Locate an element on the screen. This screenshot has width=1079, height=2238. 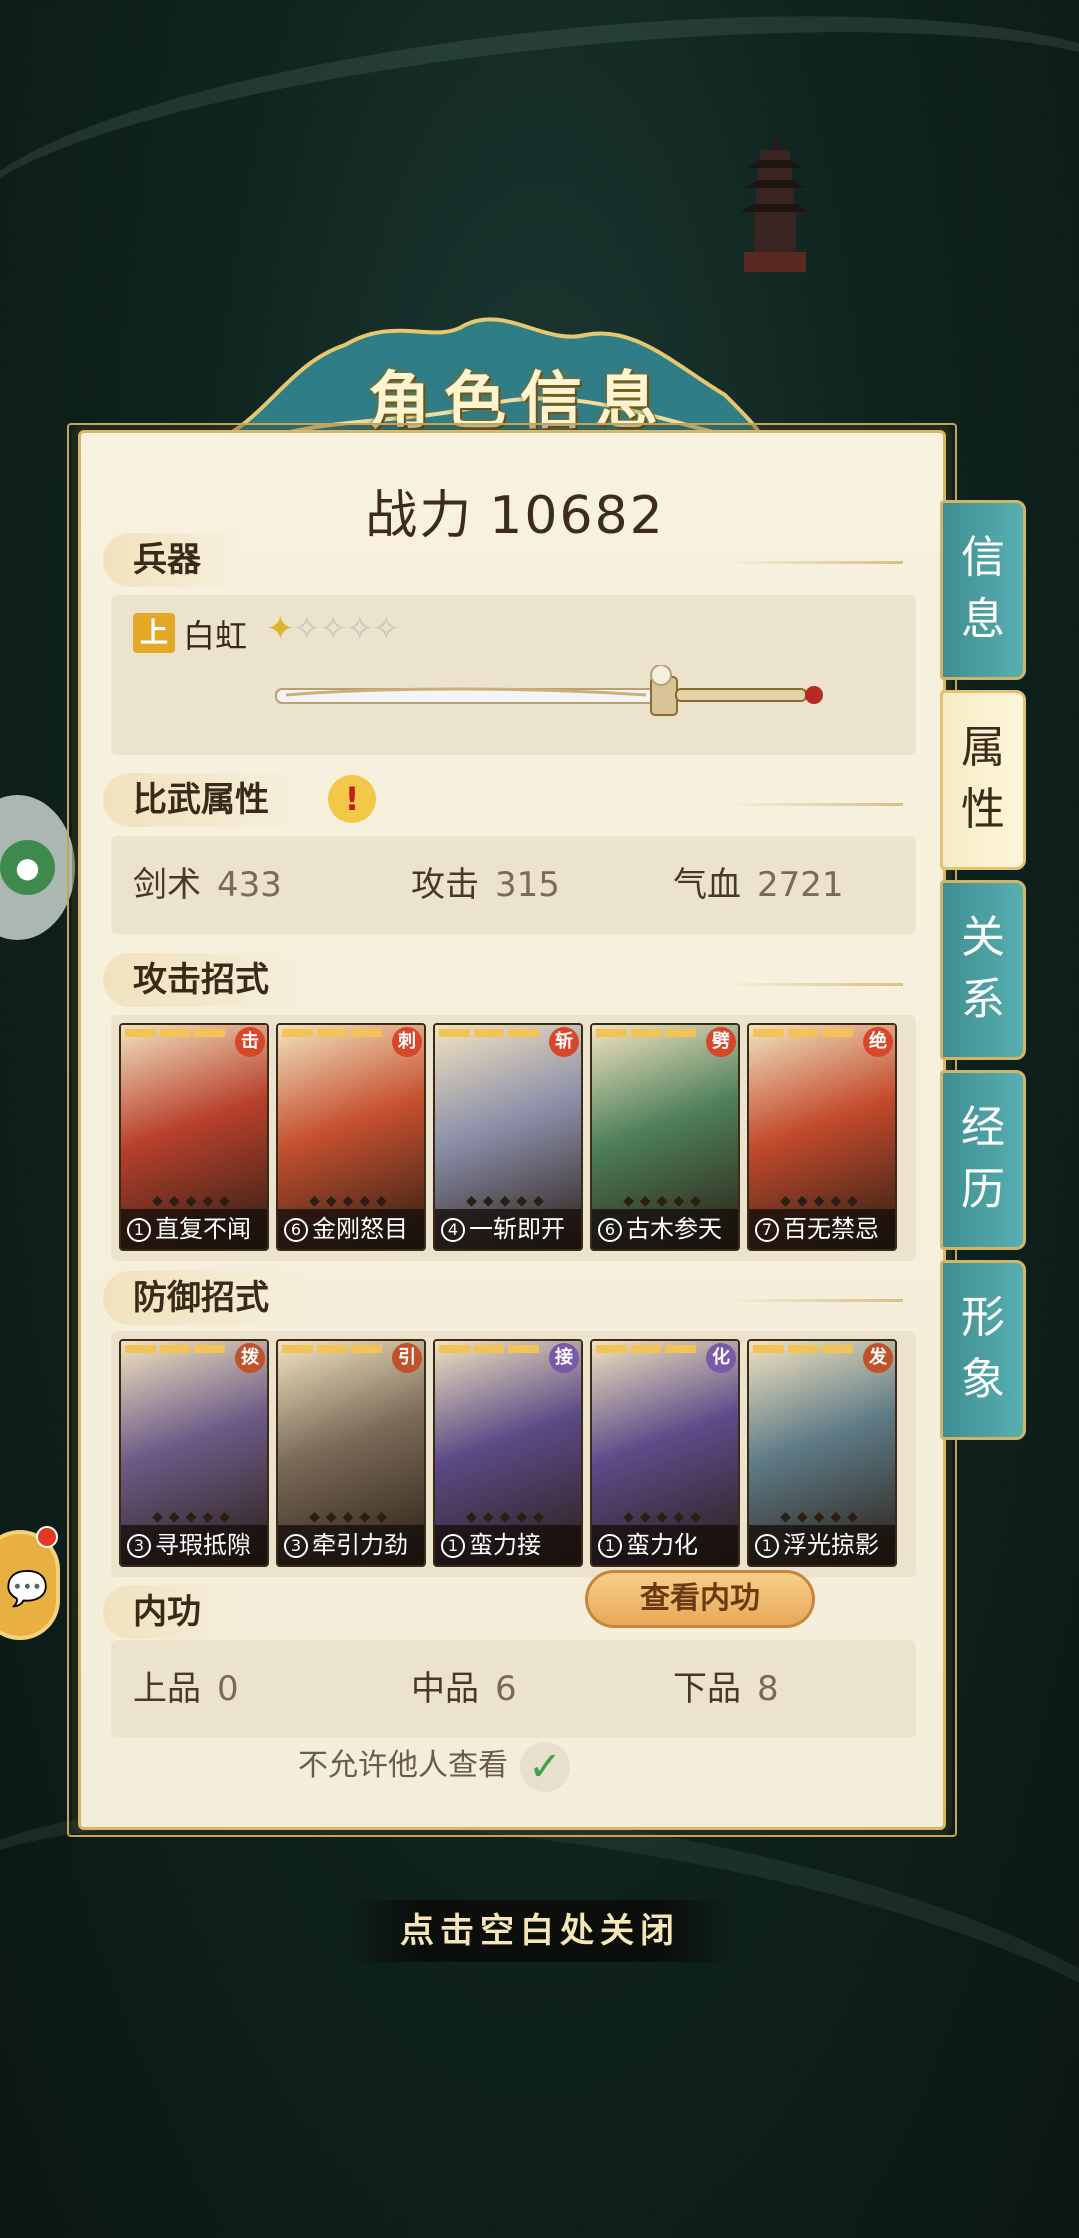
skill-name: 浮光掠影 is located at coordinates (831, 1545).